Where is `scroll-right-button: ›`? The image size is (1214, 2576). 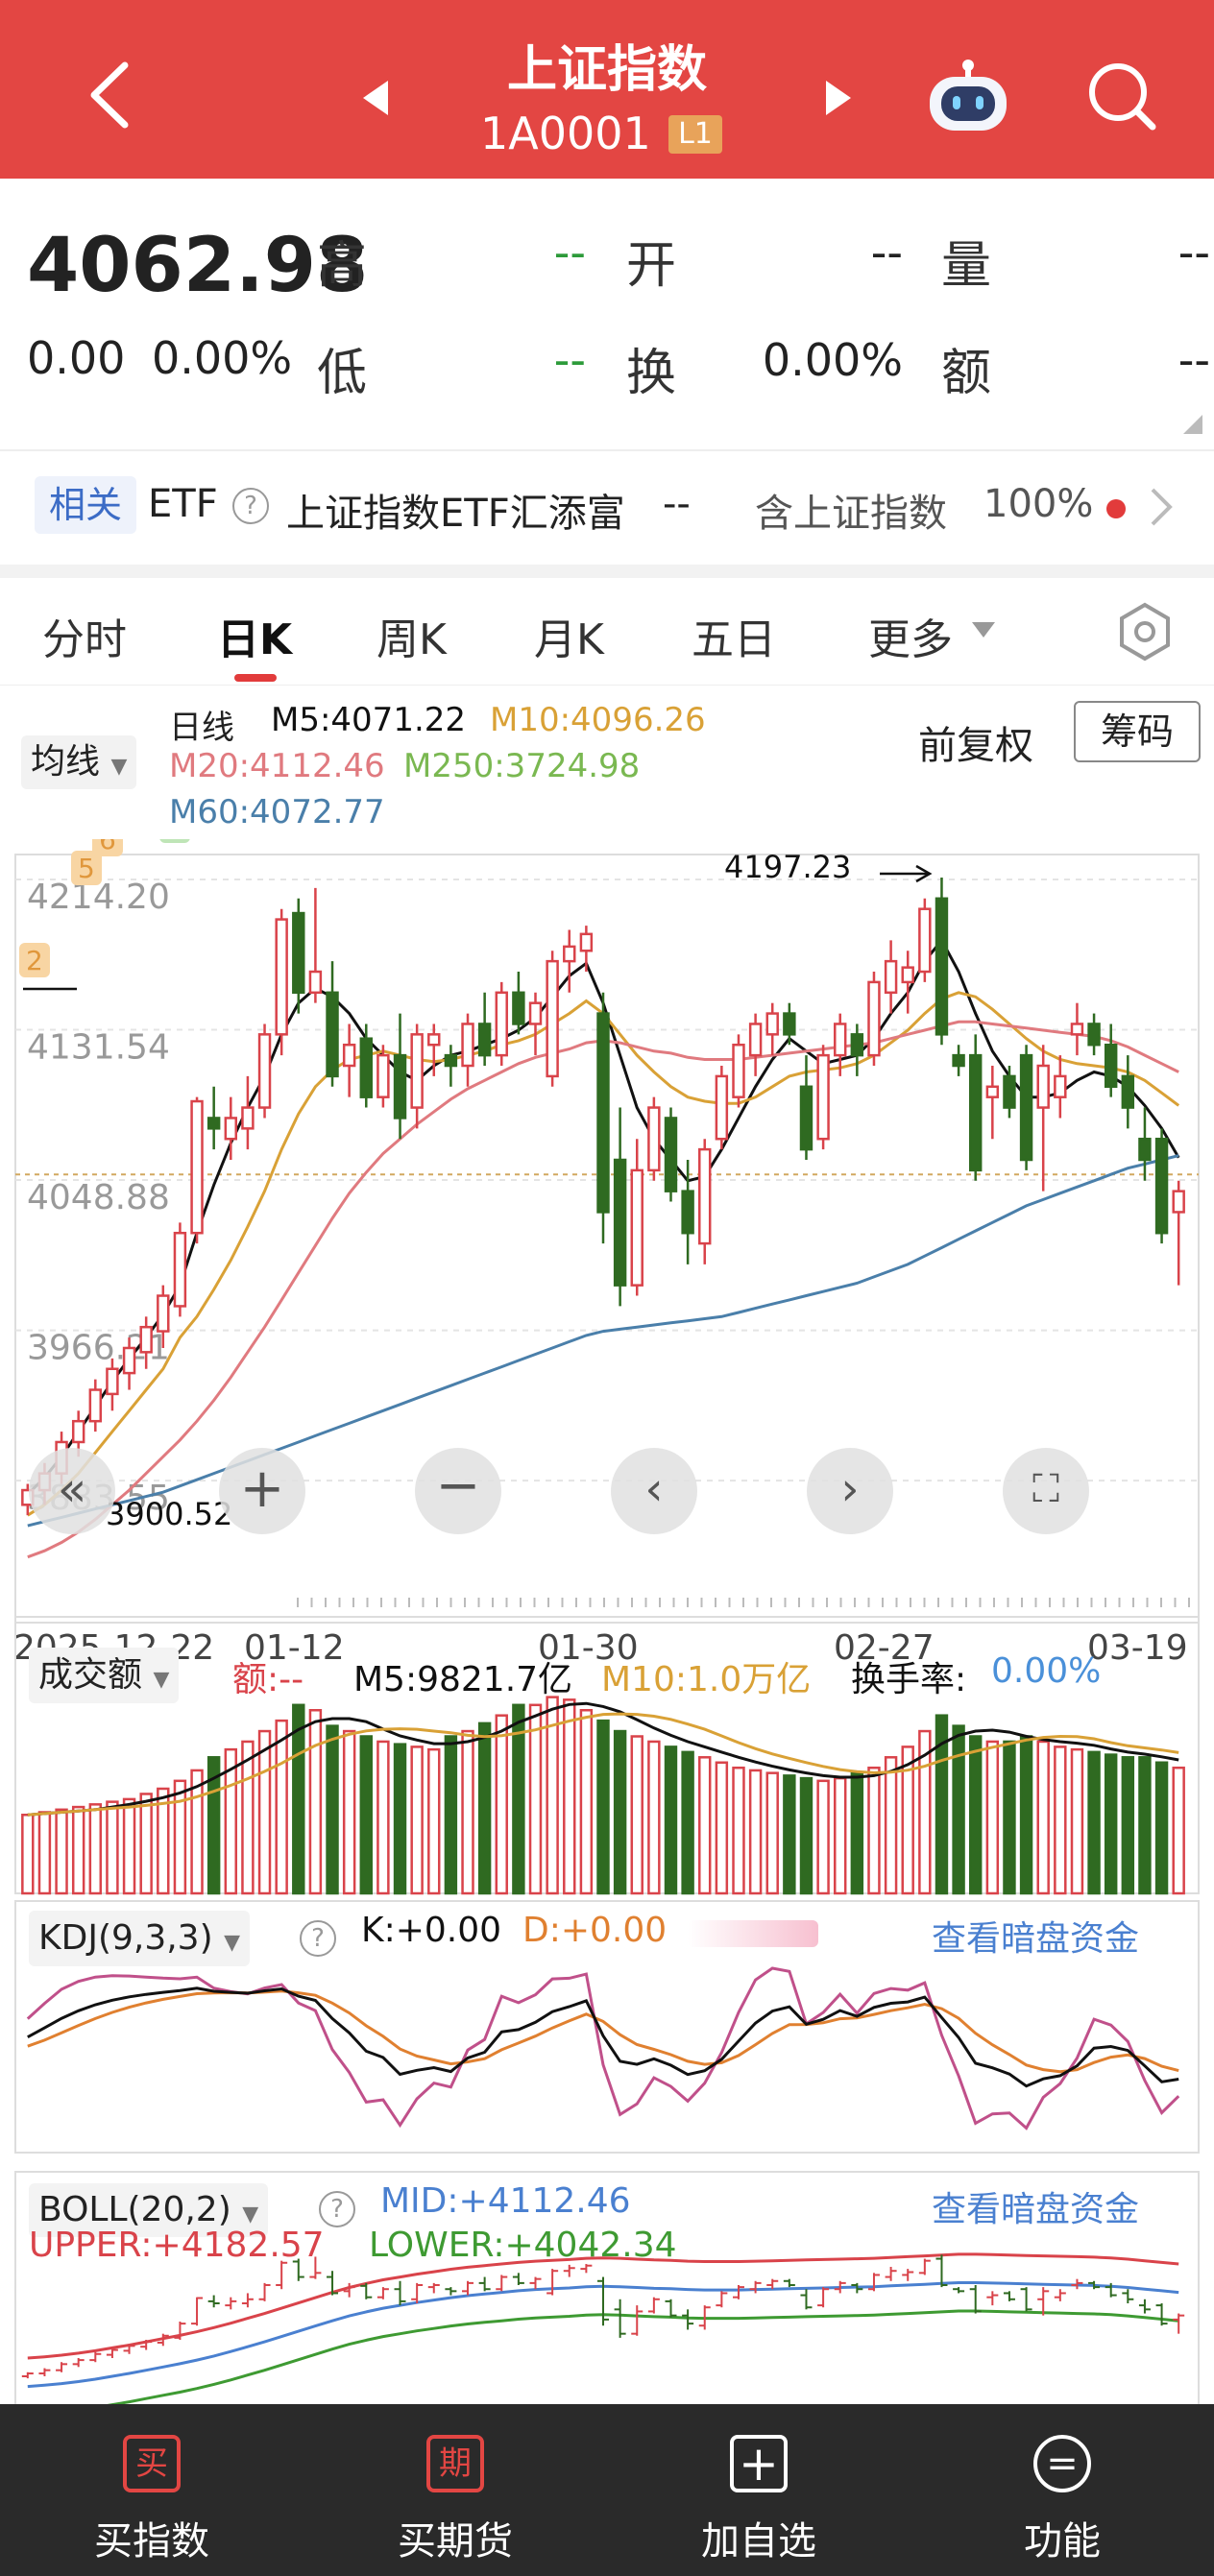
scroll-right-button: › is located at coordinates (850, 1491).